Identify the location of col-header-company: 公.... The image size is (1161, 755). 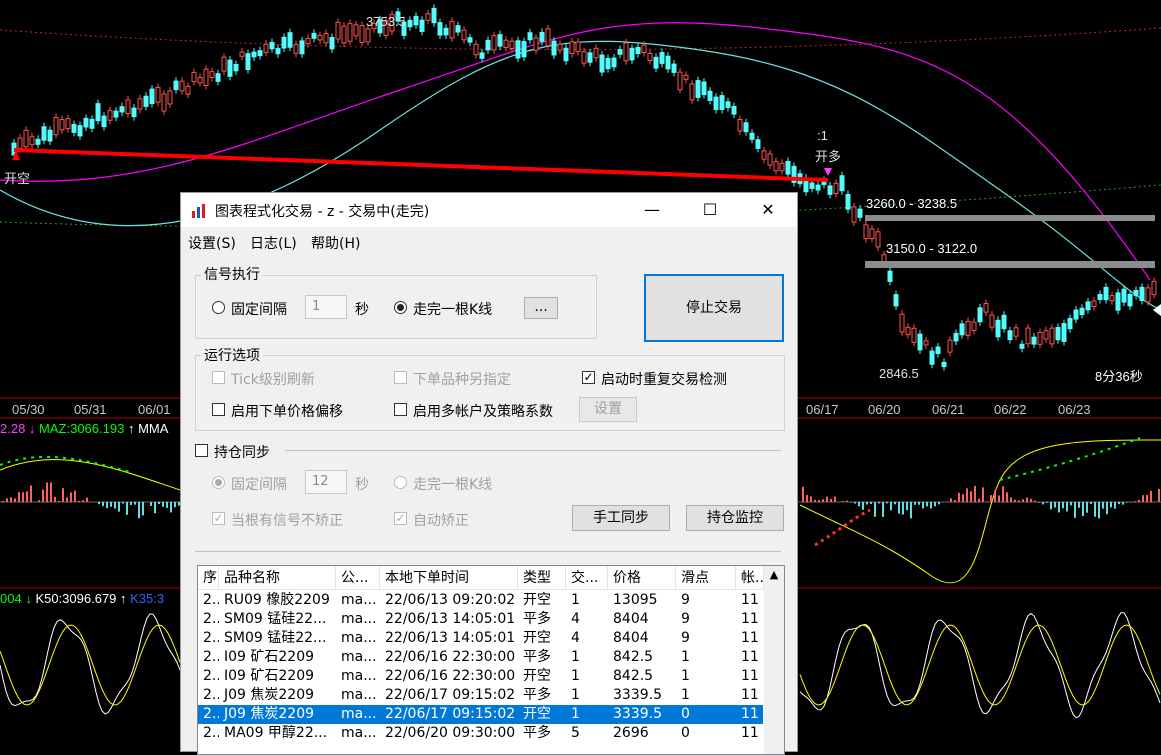
(358, 578).